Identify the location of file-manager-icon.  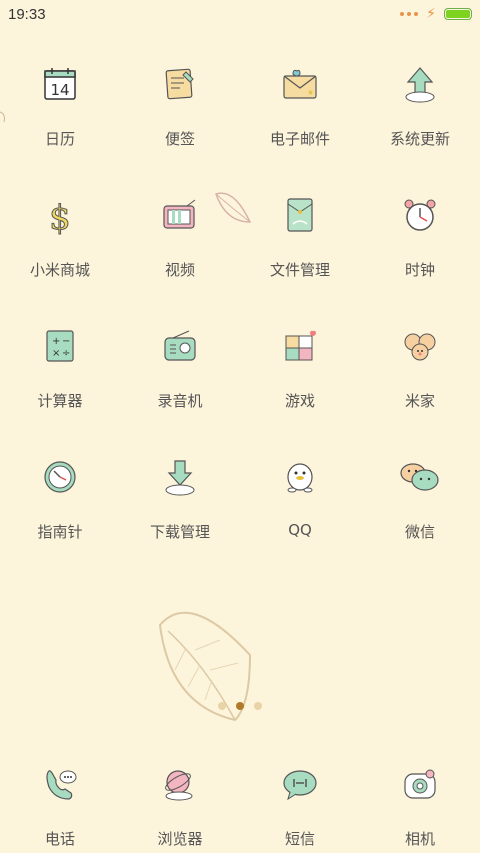
(300, 215).